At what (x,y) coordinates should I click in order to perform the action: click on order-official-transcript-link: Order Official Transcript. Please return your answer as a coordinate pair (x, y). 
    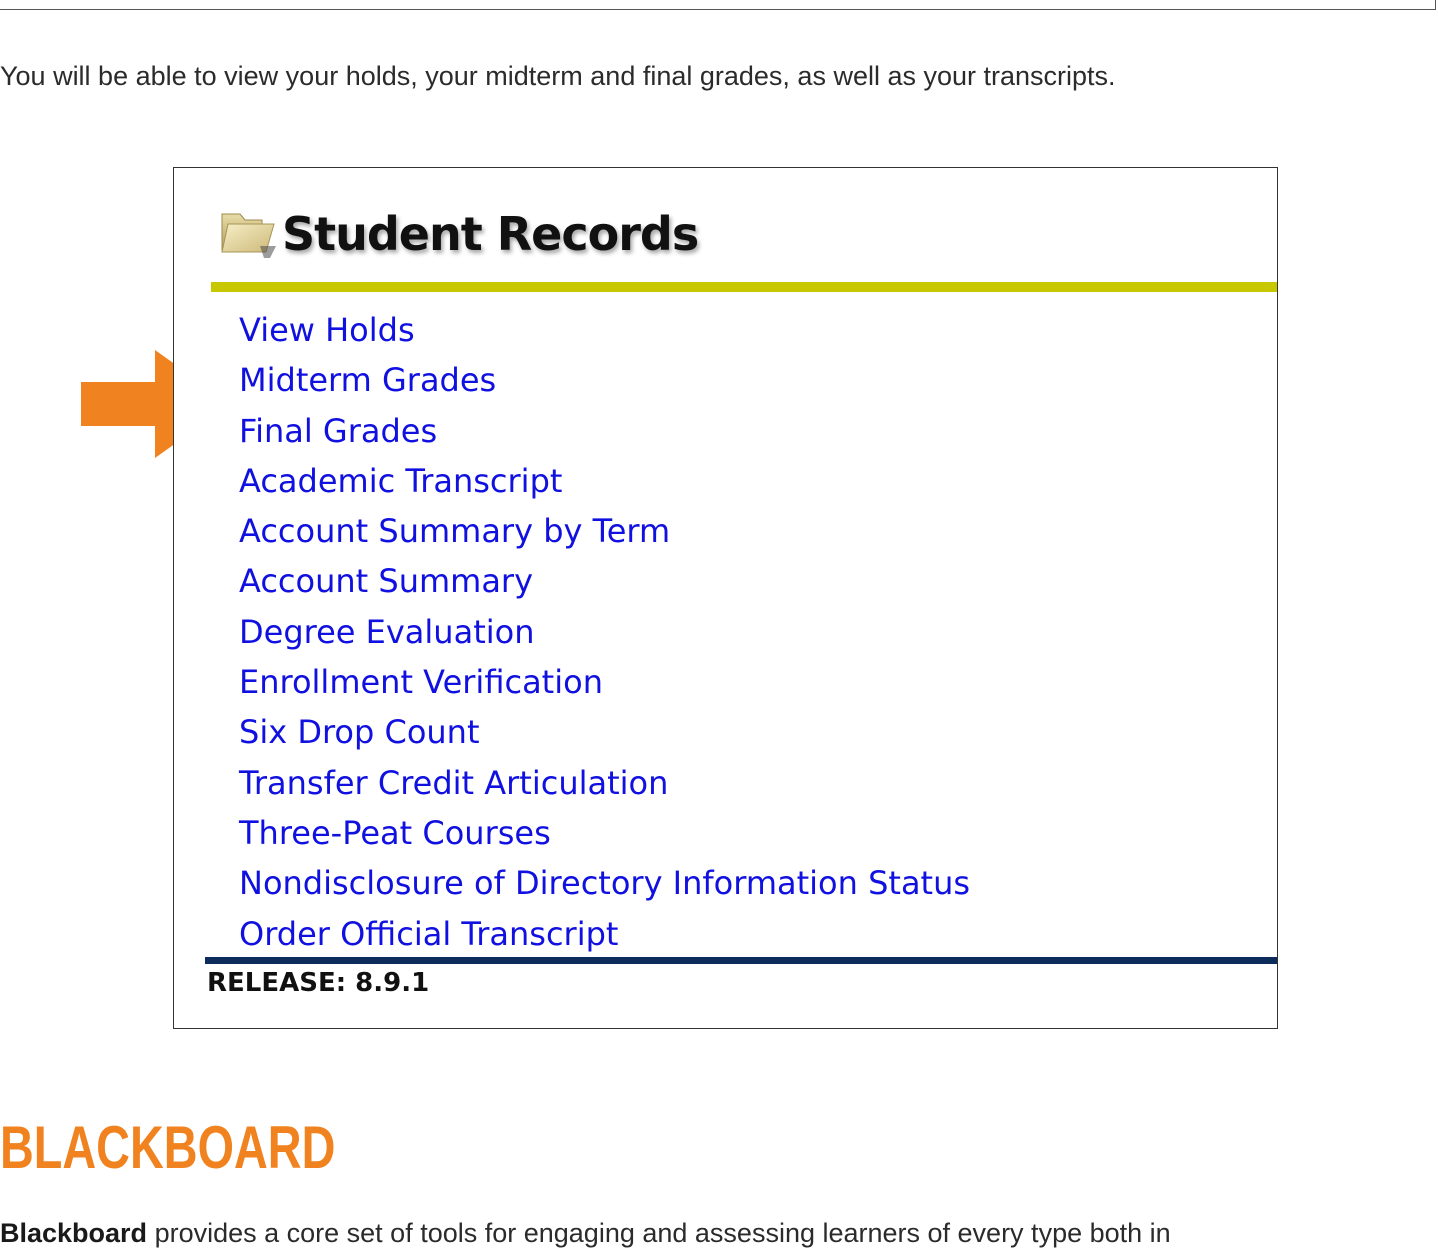
    Looking at the image, I should click on (428, 934).